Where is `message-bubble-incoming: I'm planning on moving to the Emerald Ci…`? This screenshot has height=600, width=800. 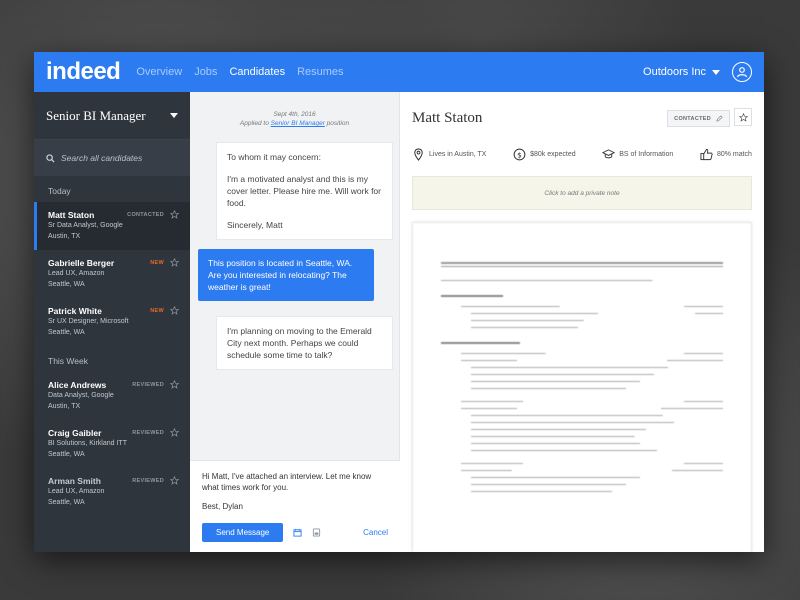
message-bubble-incoming: I'm planning on moving to the Emerald Ci… is located at coordinates (304, 343).